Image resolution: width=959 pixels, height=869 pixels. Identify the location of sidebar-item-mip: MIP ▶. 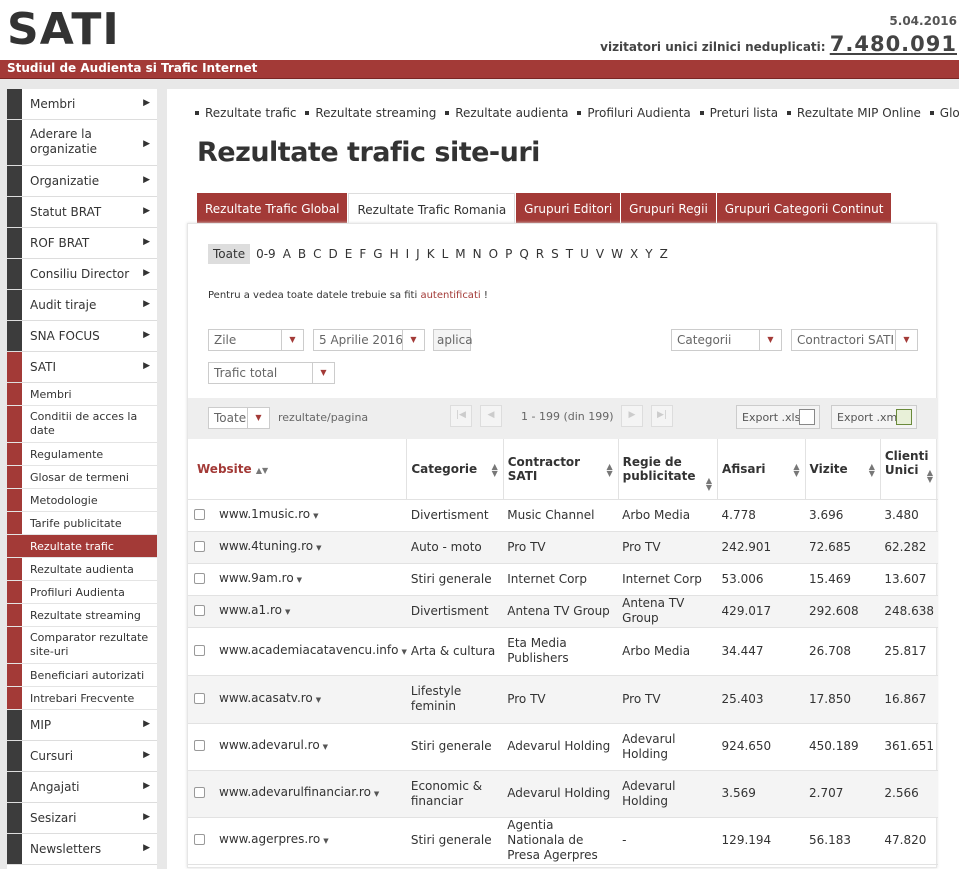
(82, 725).